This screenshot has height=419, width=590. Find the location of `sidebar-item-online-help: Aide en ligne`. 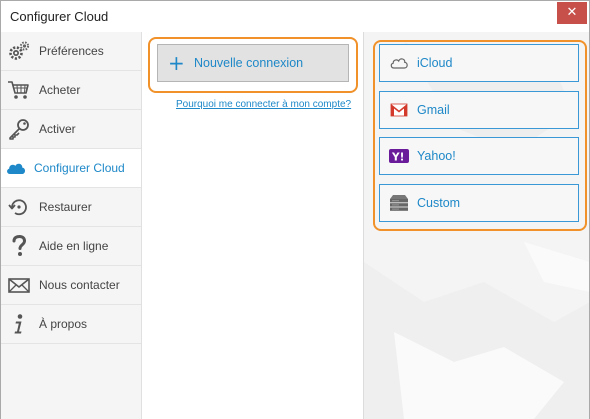

sidebar-item-online-help: Aide en ligne is located at coordinates (71, 246).